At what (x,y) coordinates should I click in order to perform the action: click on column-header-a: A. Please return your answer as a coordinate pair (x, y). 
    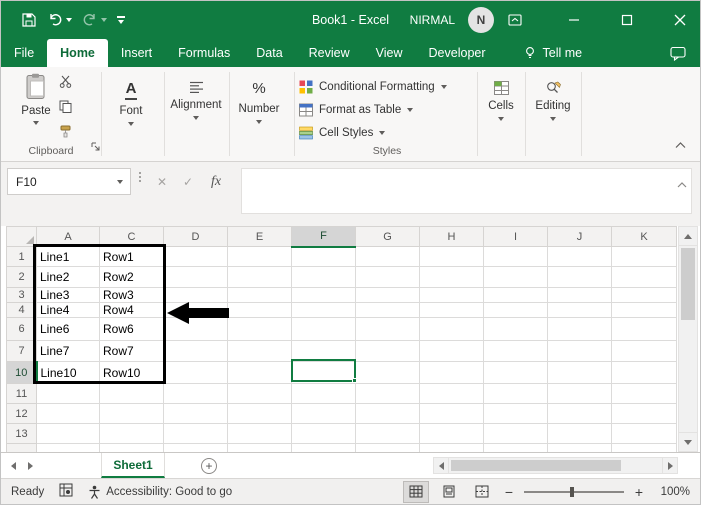
    Looking at the image, I should click on (68, 236).